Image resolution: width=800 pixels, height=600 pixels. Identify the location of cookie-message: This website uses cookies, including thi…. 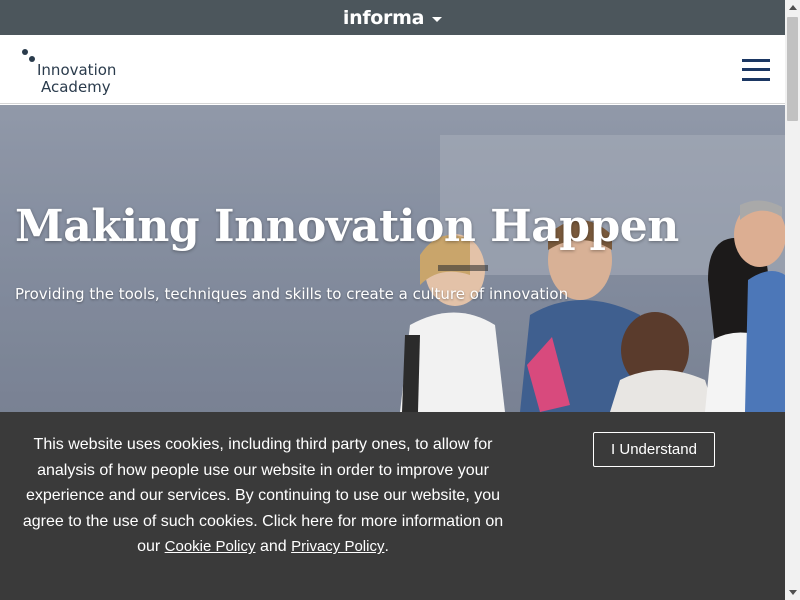
(263, 496).